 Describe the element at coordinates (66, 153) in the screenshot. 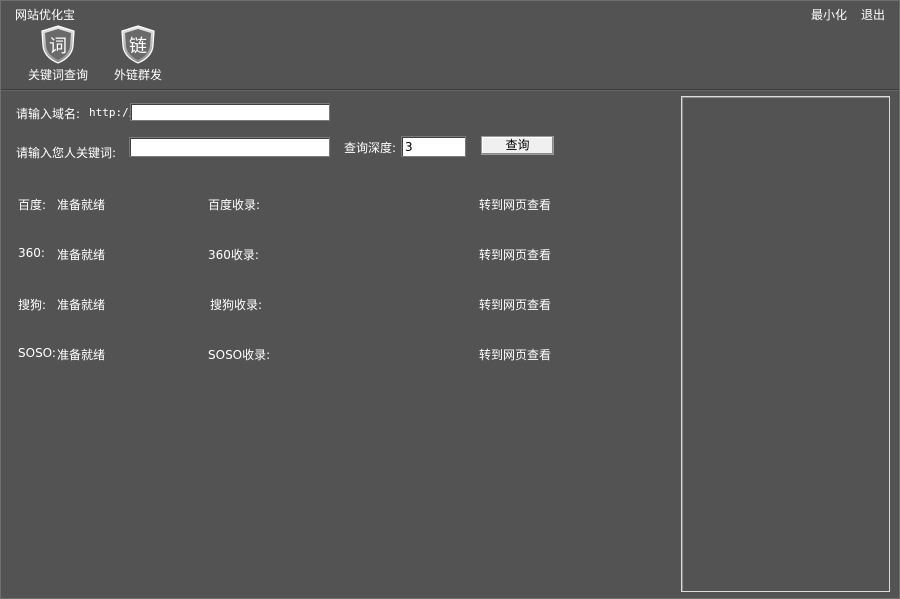

I see `keyword-label: 请输入您人关键词:` at that location.